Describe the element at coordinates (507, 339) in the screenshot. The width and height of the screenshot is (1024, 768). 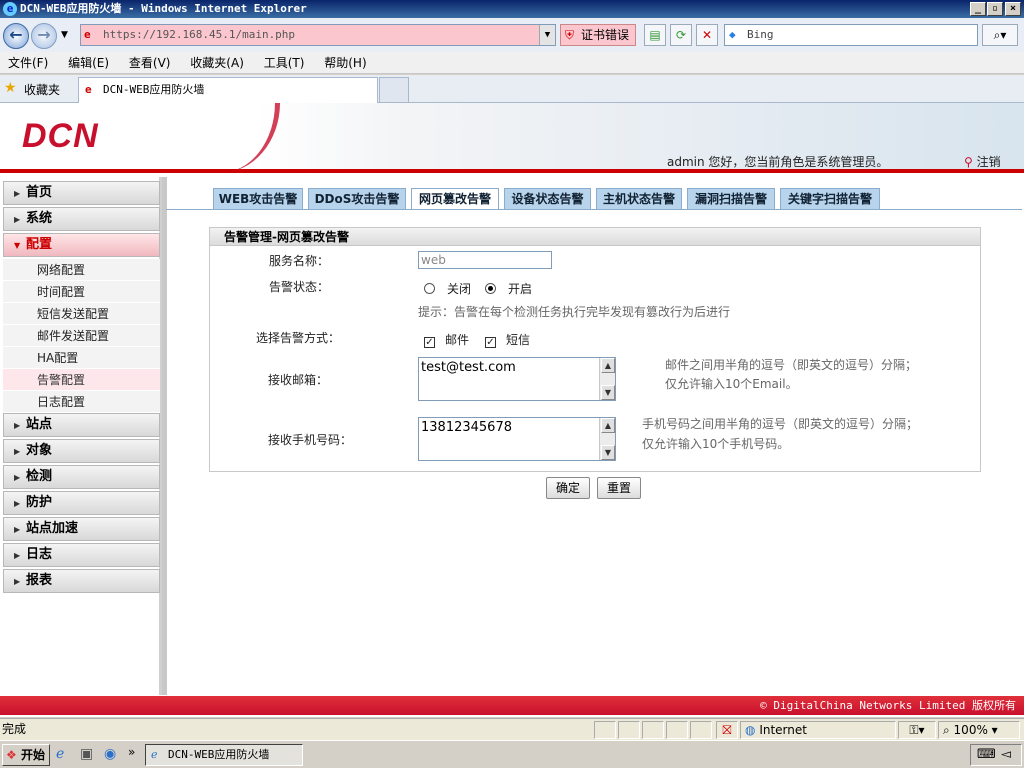
I see `method-sms-option: ✓ 短信` at that location.